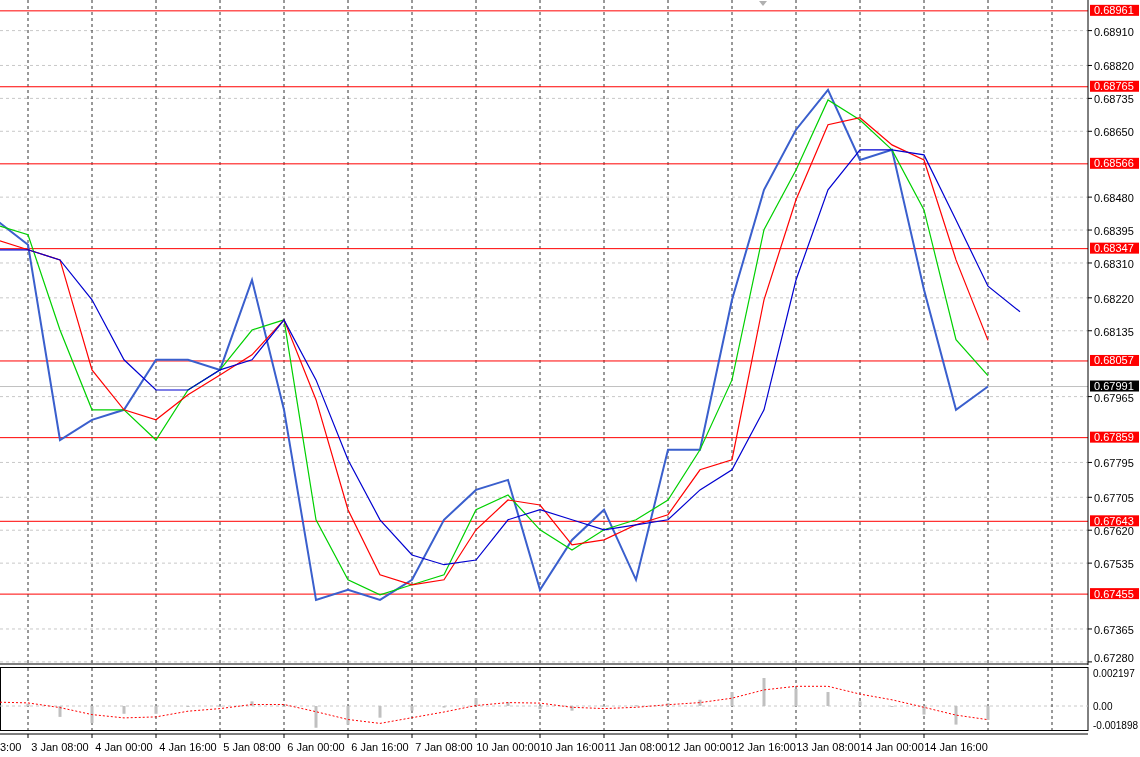  Describe the element at coordinates (1114, 99) in the screenshot. I see `axis-tick-label: 0.68735` at that location.